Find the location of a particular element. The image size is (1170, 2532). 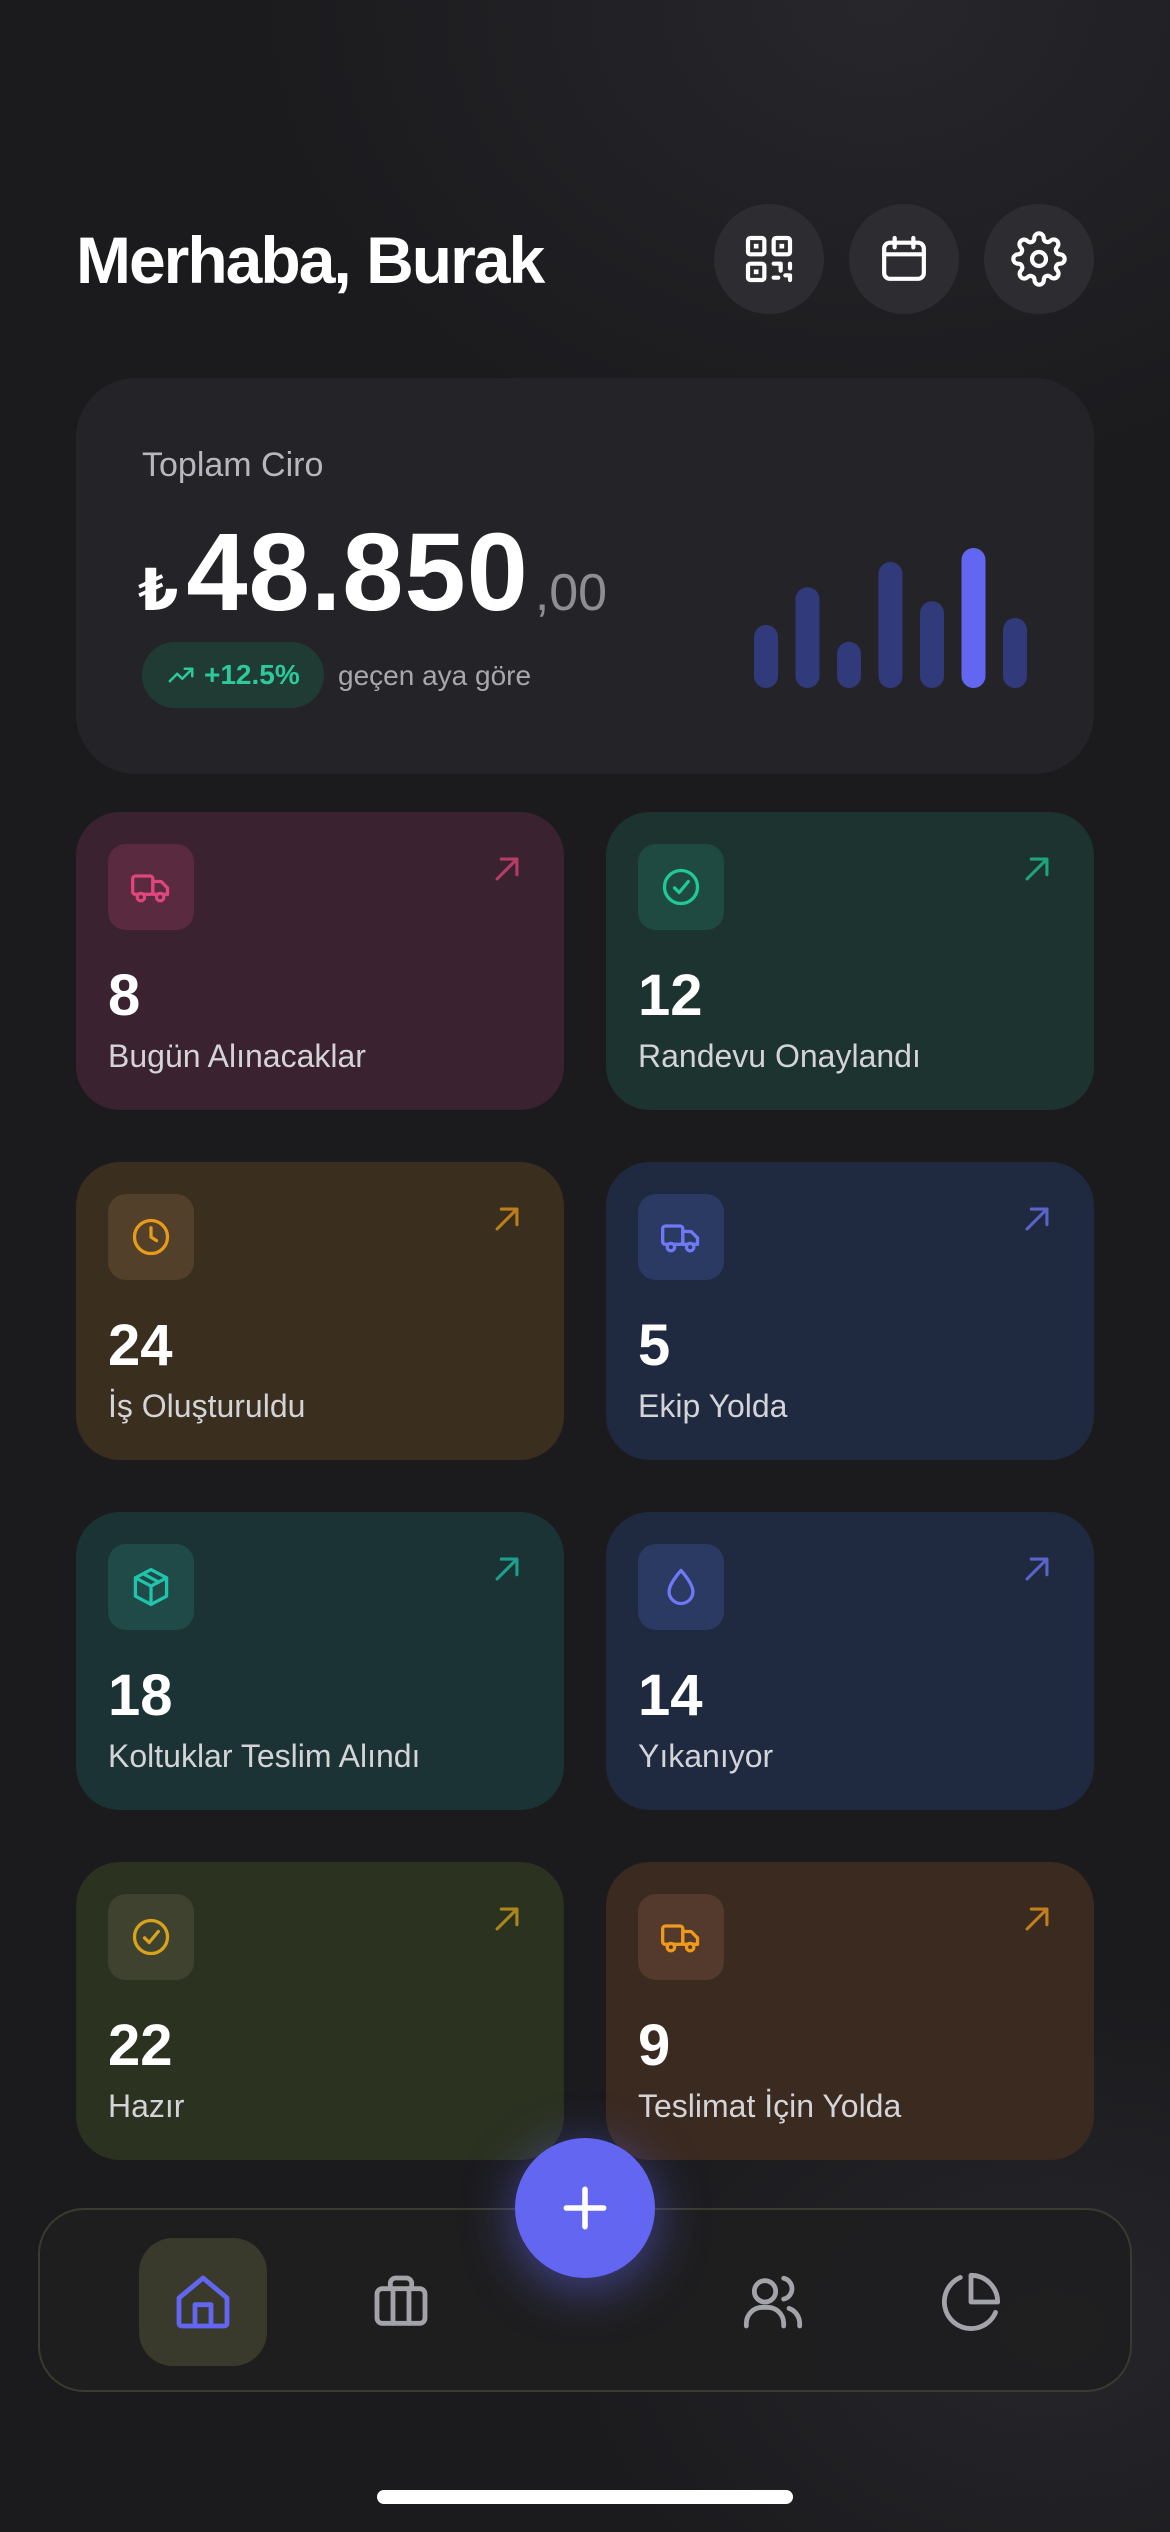

revenue-mini-bar-chart is located at coordinates (890, 618).